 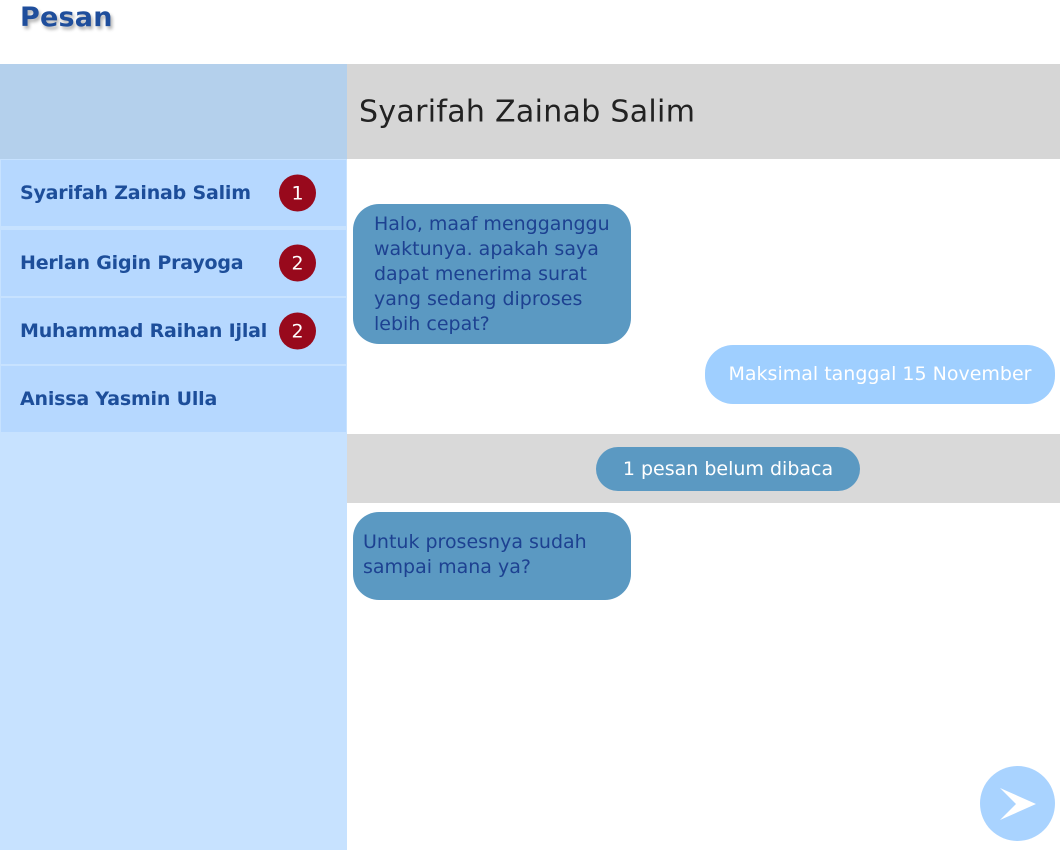 I want to click on message-line: lebih cepat?, so click(x=432, y=324).